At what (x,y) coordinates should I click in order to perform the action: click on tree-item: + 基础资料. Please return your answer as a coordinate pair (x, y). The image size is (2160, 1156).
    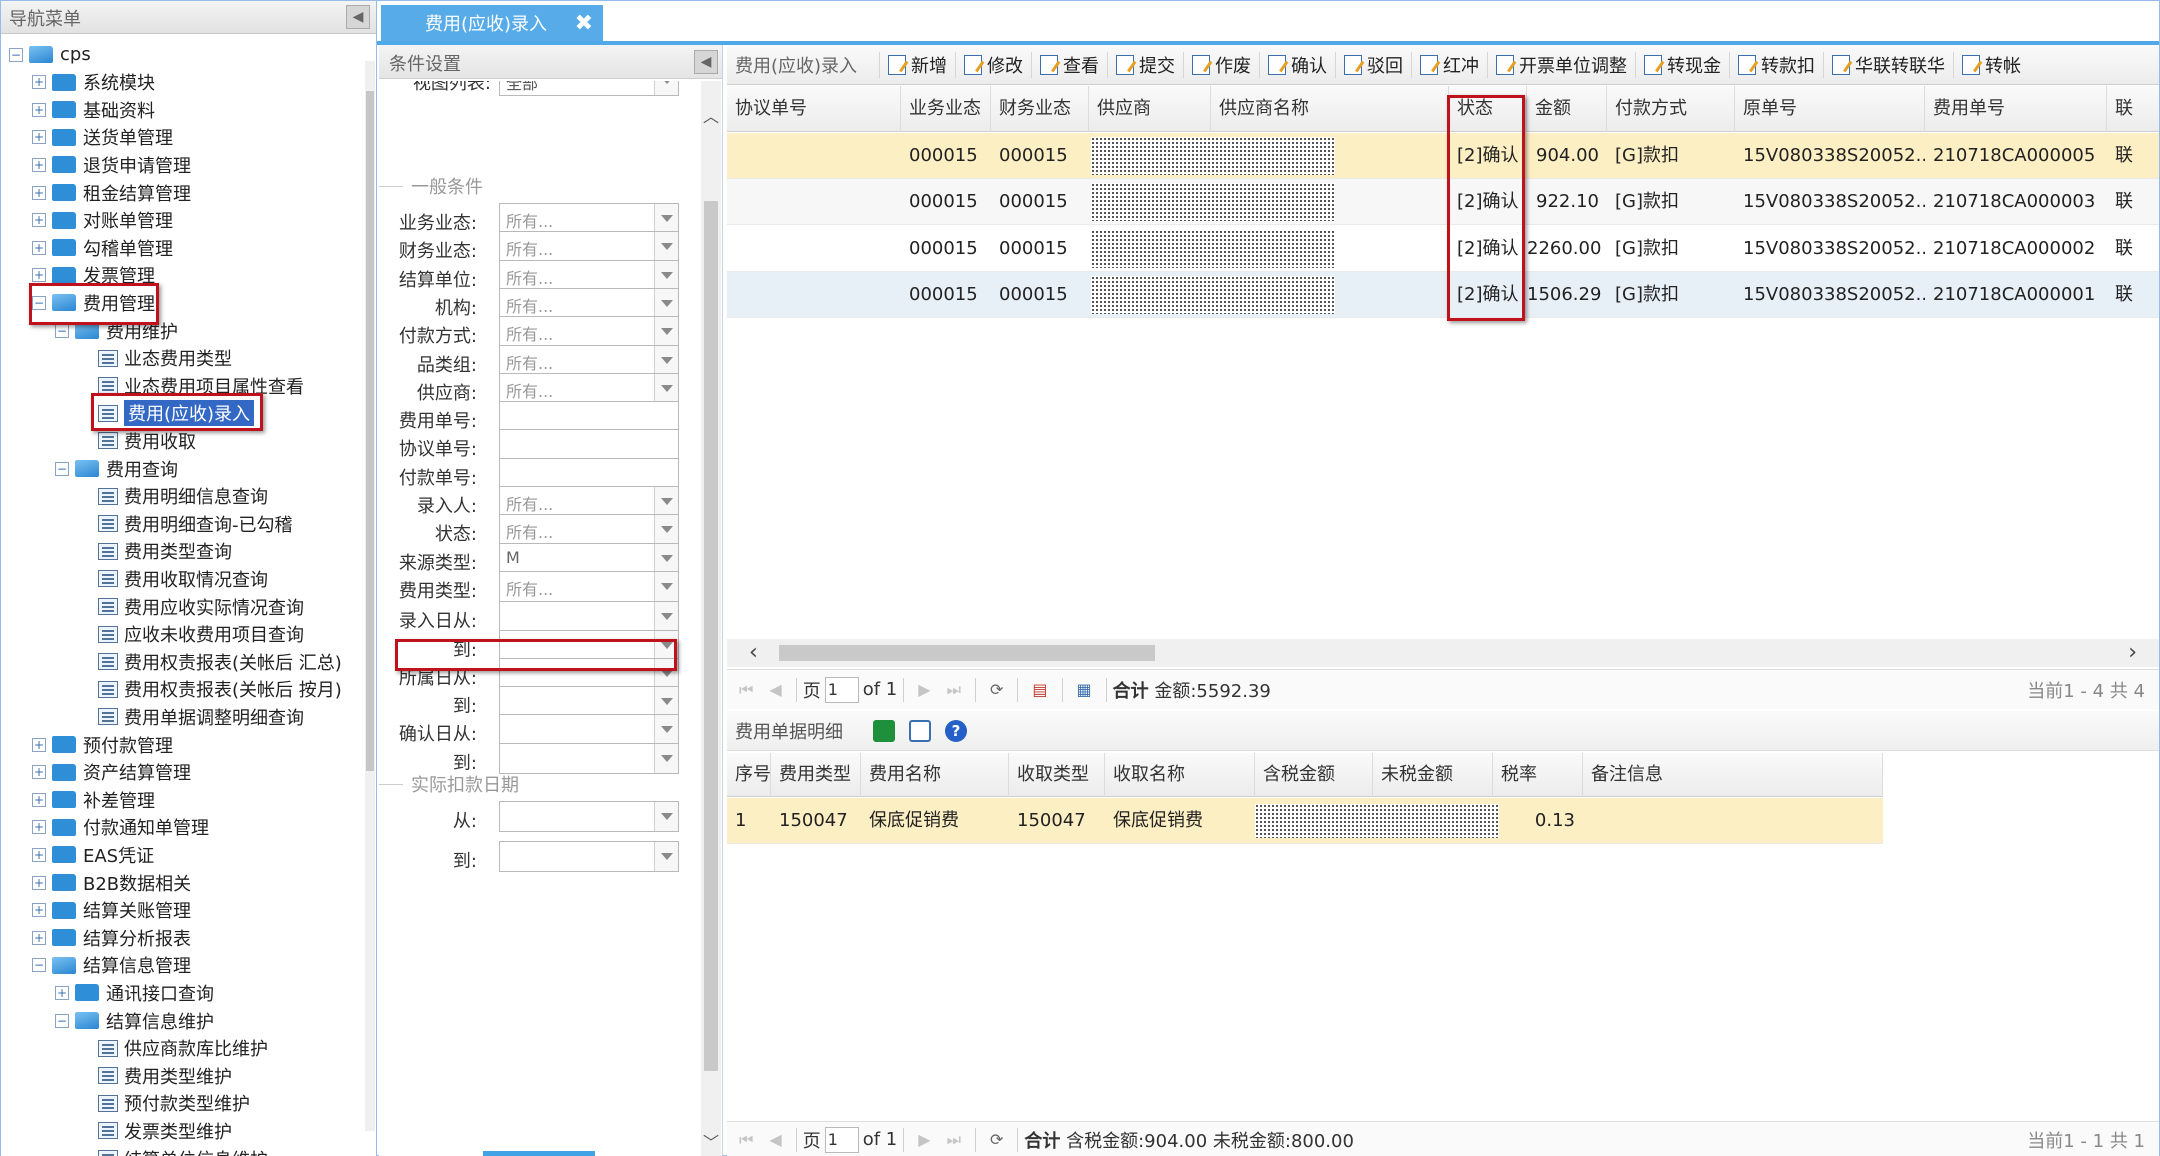
    Looking at the image, I should click on (93, 109).